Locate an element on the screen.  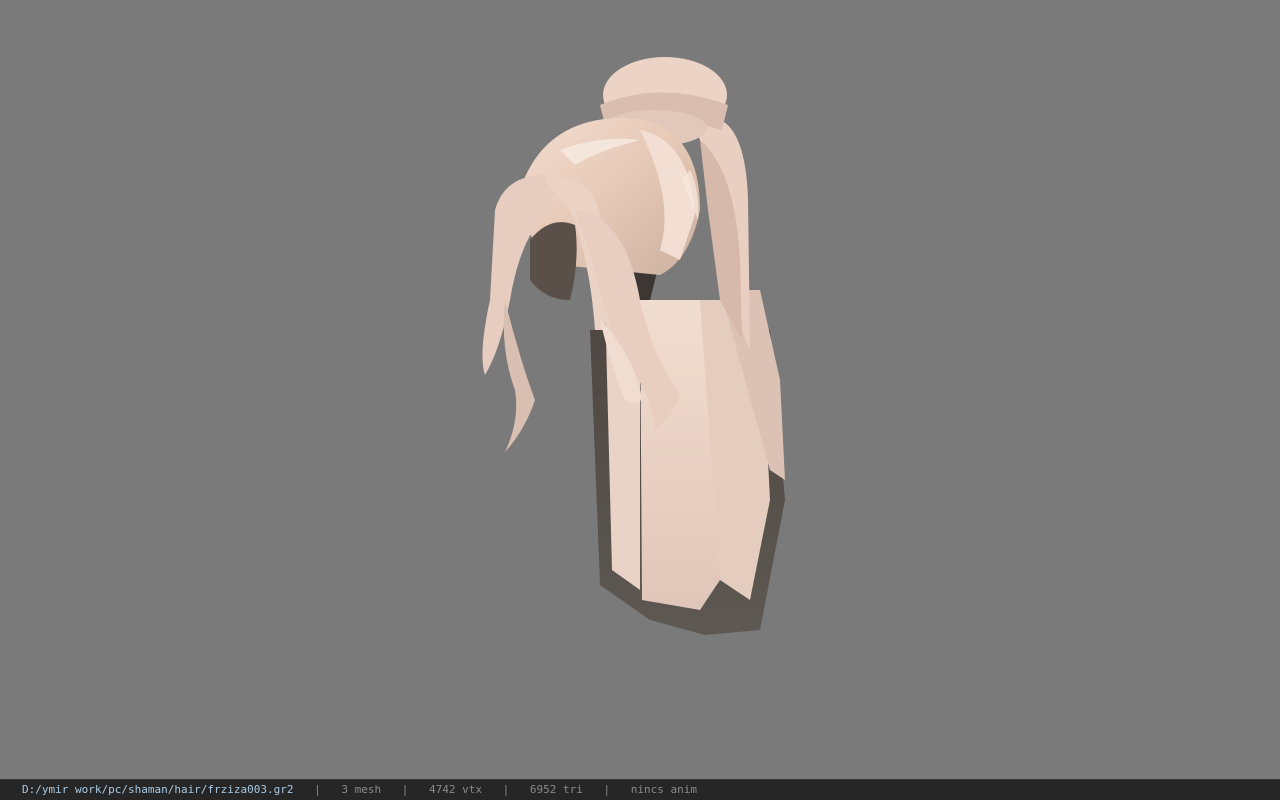
animation-status: nincs anim is located at coordinates (663, 789).